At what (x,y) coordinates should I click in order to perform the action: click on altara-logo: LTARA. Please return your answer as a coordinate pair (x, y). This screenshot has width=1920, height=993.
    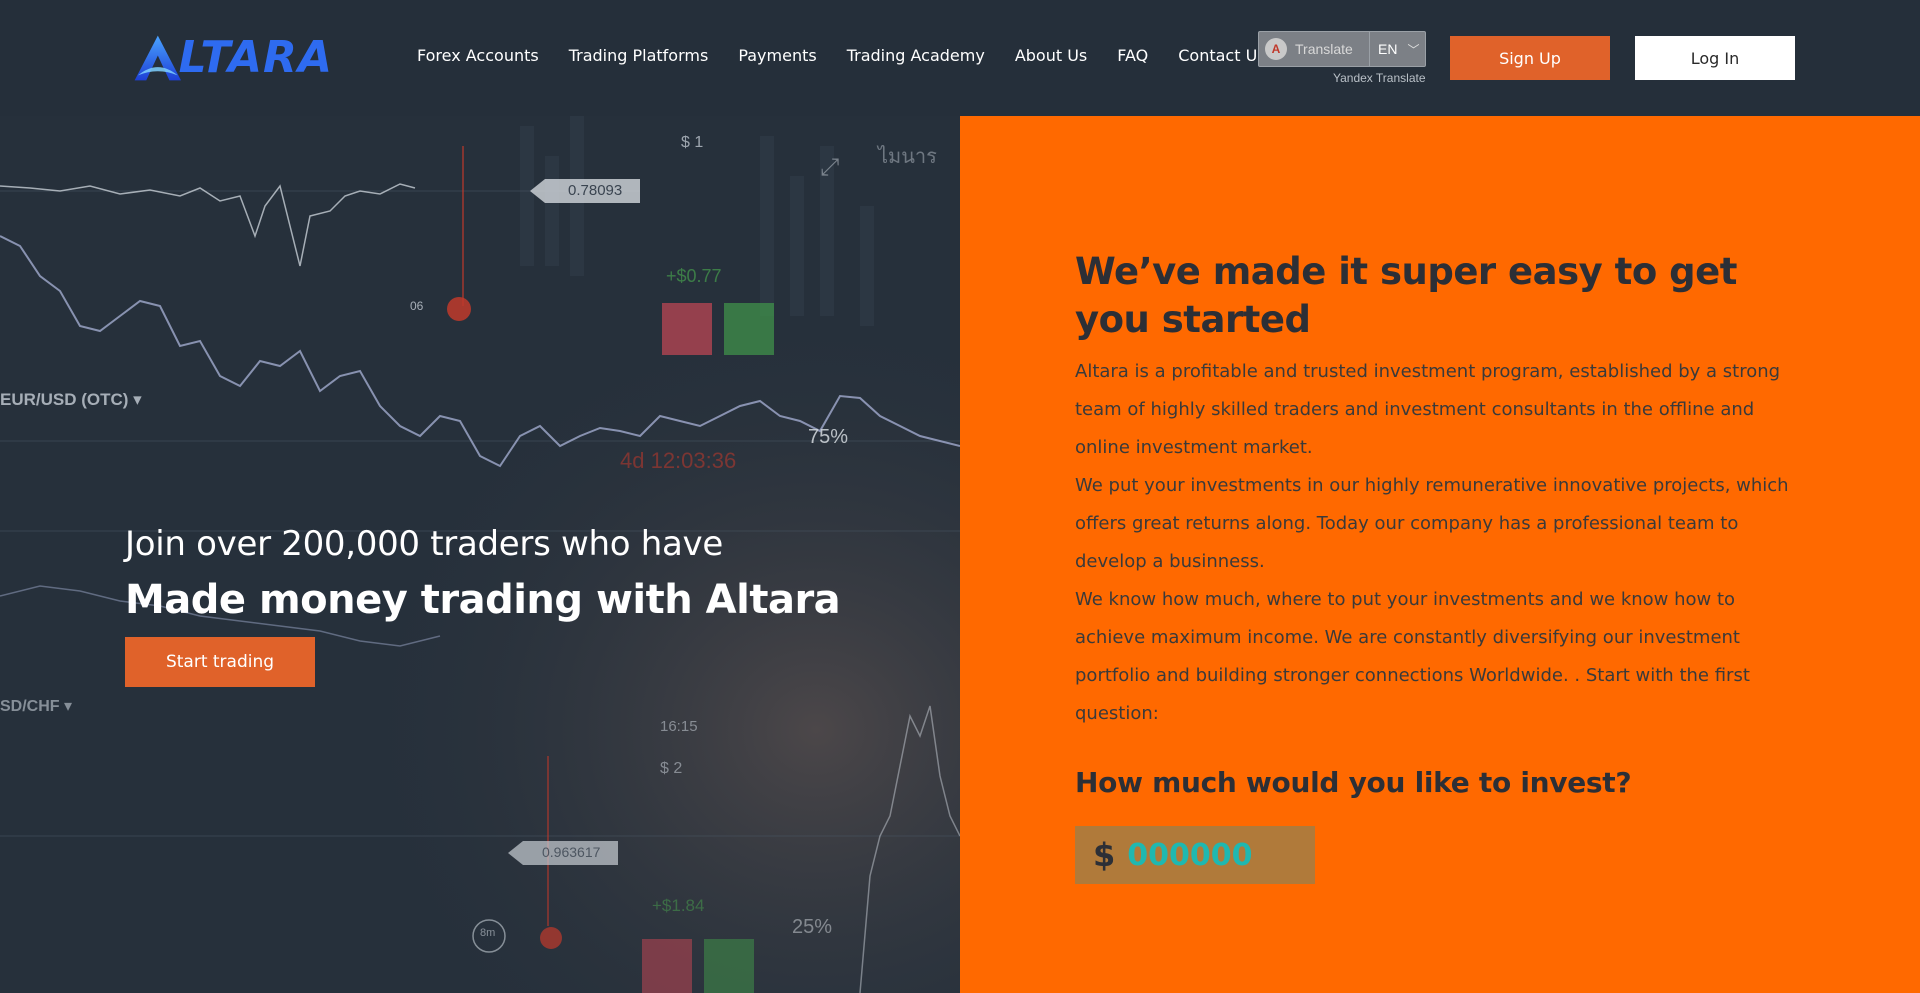
    Looking at the image, I should click on (233, 58).